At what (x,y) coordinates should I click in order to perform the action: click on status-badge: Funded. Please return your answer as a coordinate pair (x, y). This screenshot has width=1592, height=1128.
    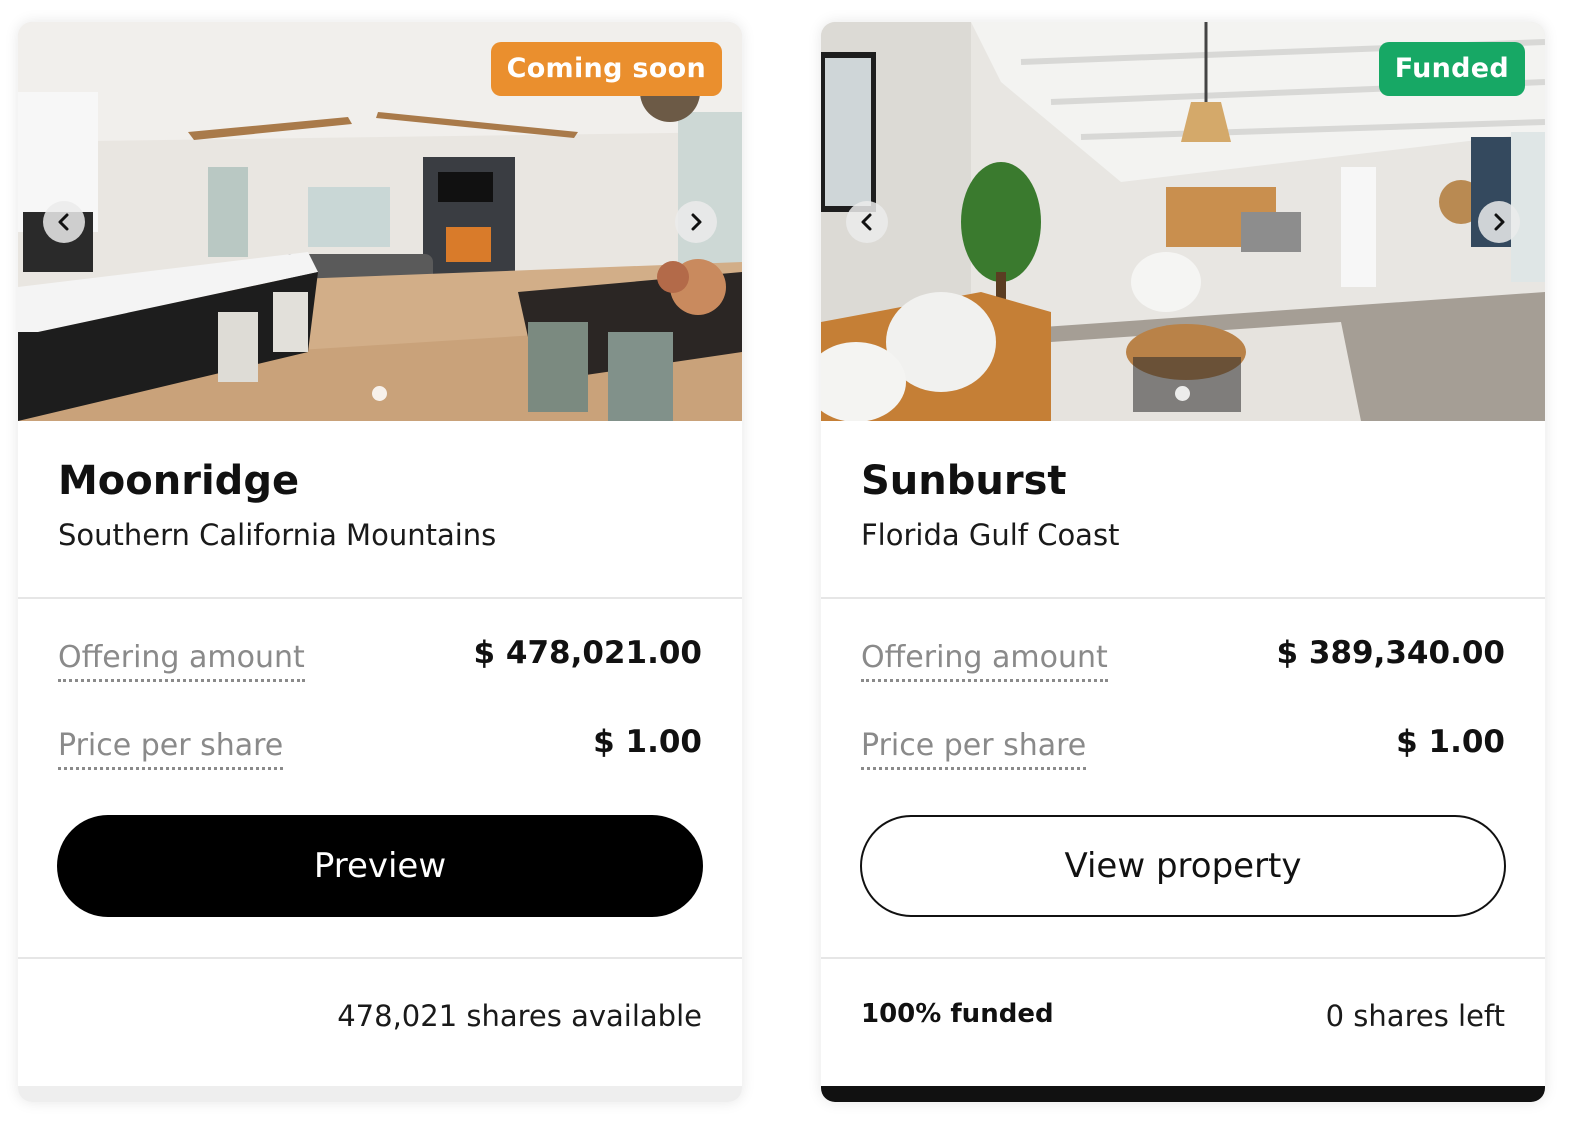
    Looking at the image, I should click on (1451, 69).